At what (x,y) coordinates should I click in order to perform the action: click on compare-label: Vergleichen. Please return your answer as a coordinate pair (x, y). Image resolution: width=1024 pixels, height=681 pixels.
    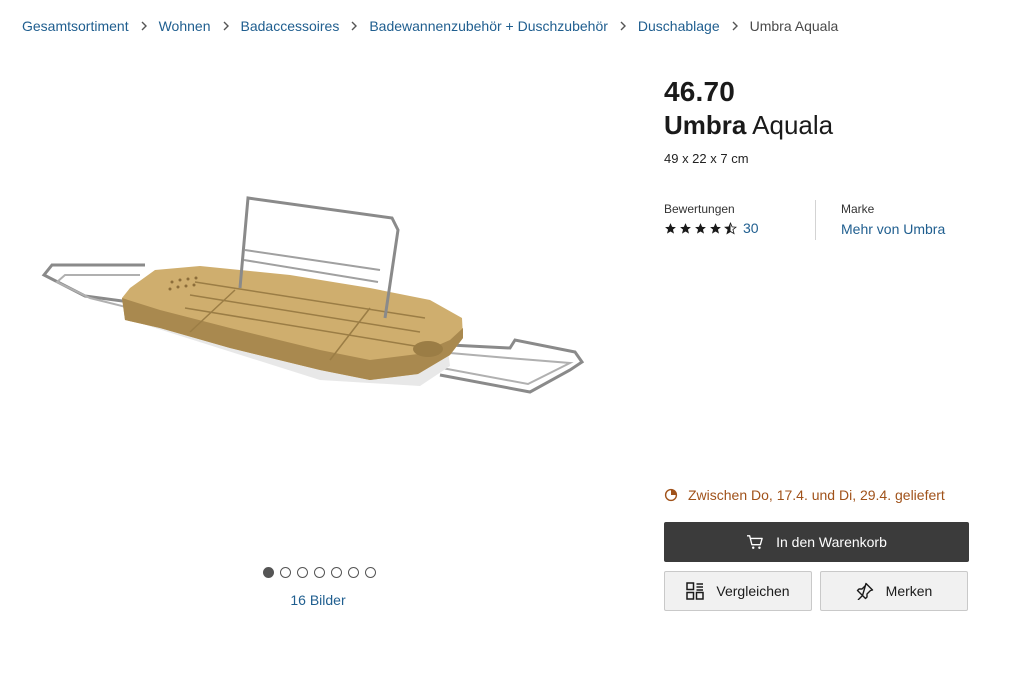
    Looking at the image, I should click on (753, 591).